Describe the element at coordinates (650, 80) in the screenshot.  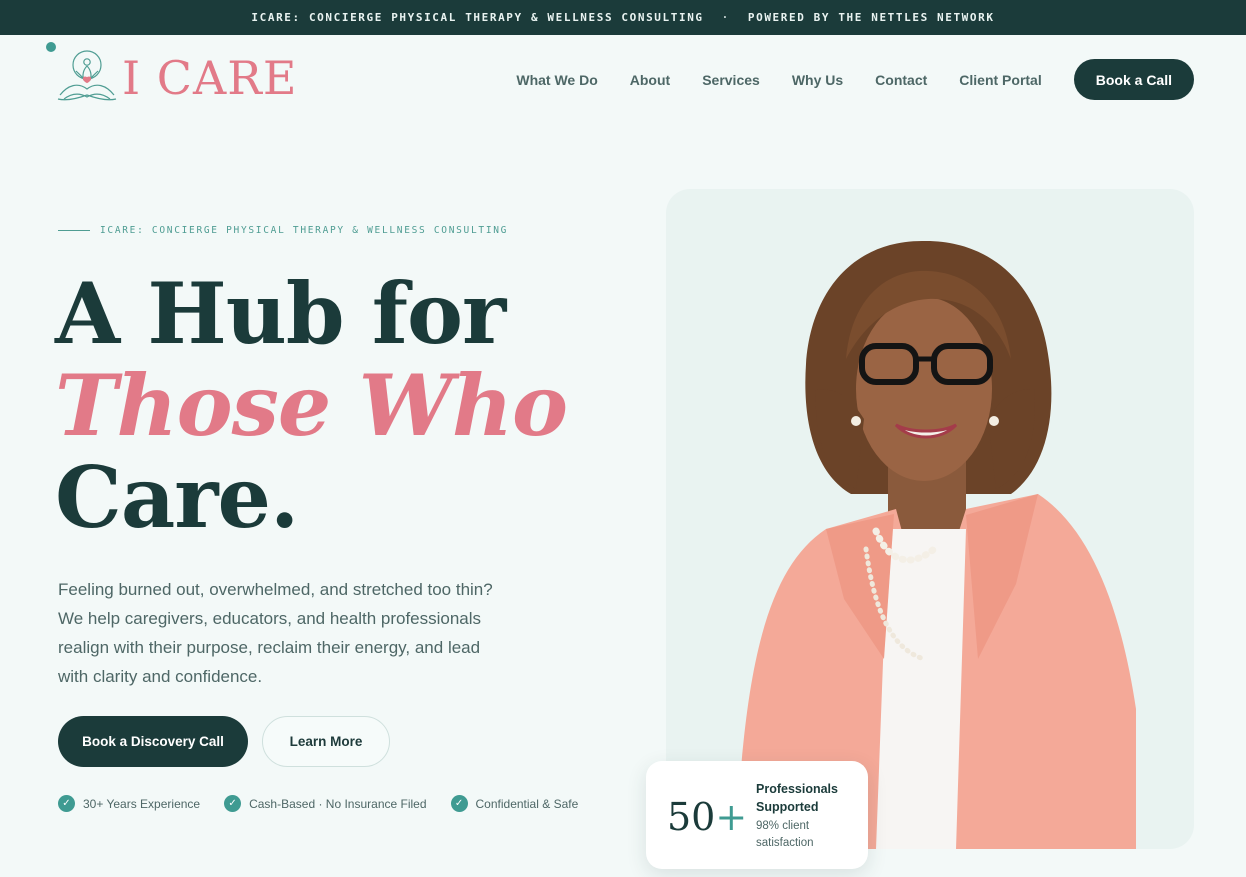
I see `nav-about: About` at that location.